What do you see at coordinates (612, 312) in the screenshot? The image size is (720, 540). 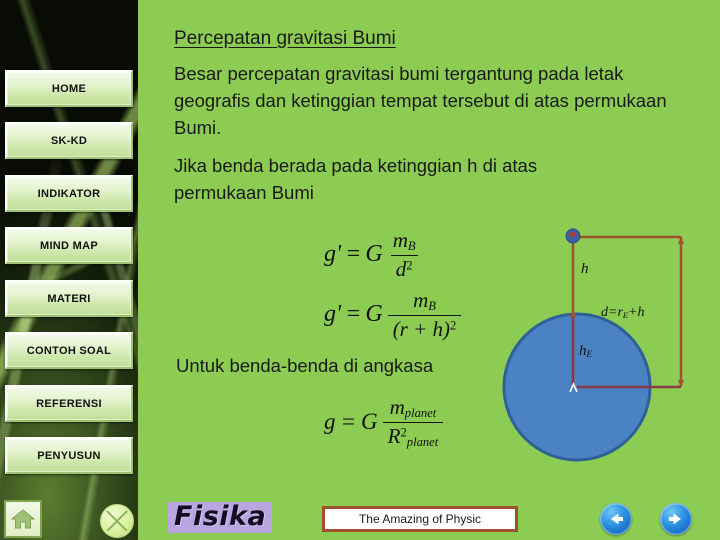 I see `label-distance-text: d=r` at bounding box center [612, 312].